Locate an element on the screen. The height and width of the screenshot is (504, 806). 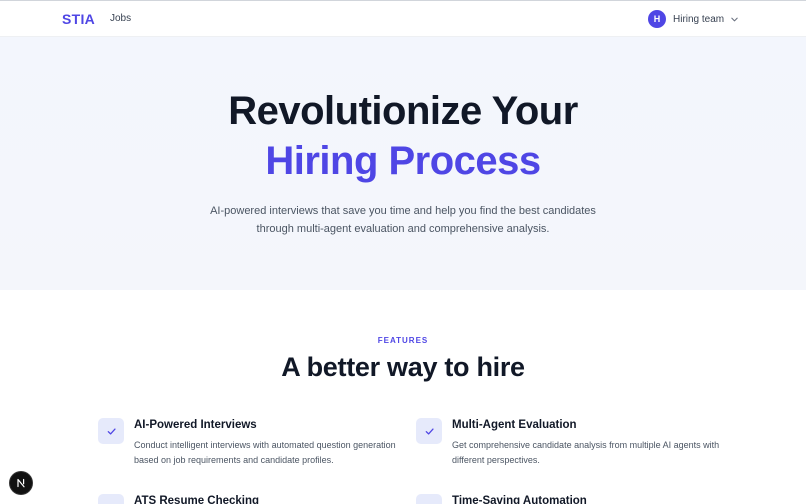
feature-title: Multi-Agent Evaluation is located at coordinates (514, 425).